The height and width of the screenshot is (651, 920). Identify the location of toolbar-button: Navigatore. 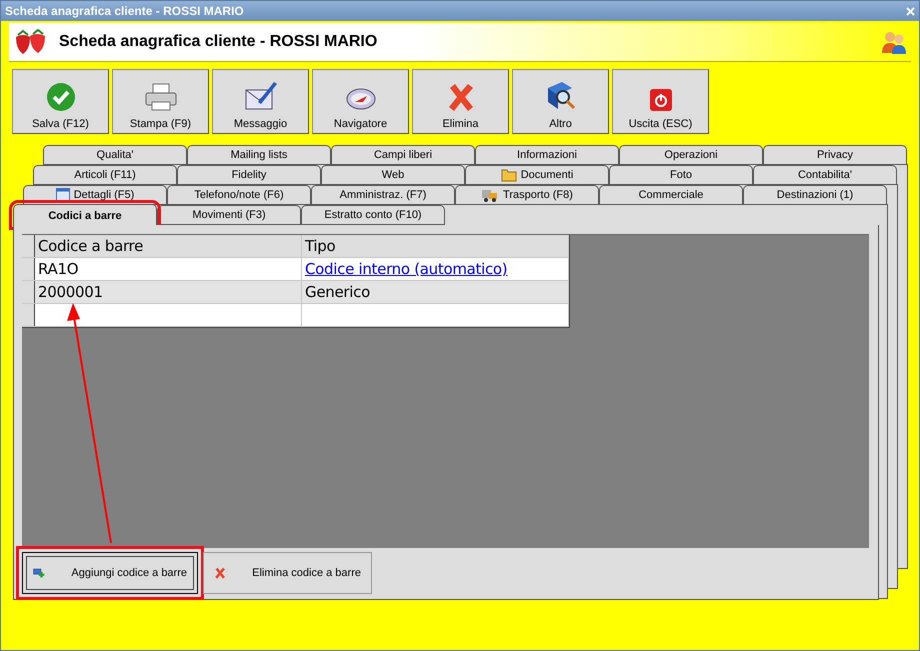
(360, 101).